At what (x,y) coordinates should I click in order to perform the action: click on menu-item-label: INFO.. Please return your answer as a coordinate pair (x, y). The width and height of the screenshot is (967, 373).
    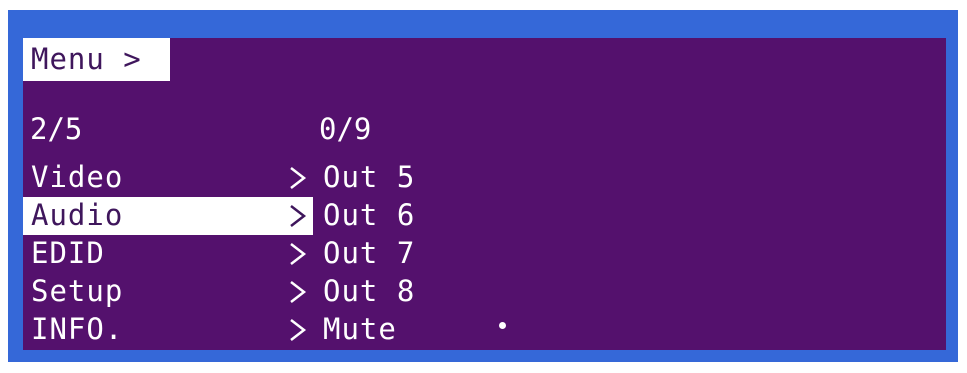
    Looking at the image, I should click on (77, 329).